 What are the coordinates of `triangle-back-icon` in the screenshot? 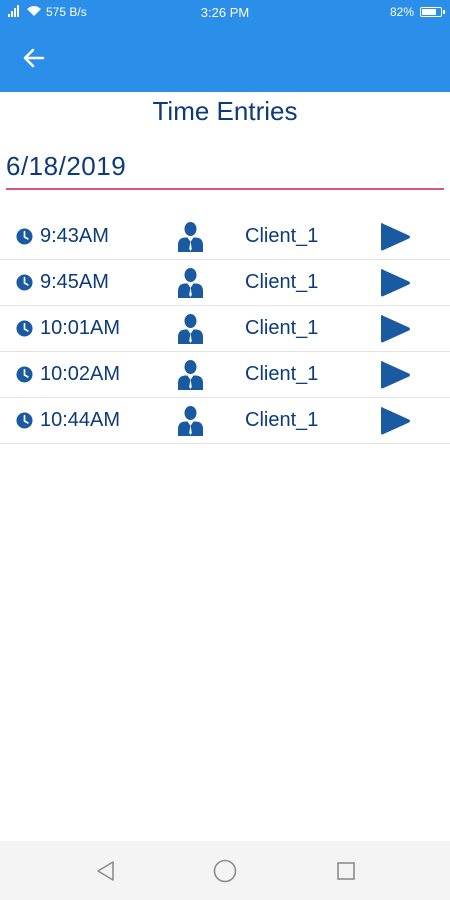 It's located at (105, 871).